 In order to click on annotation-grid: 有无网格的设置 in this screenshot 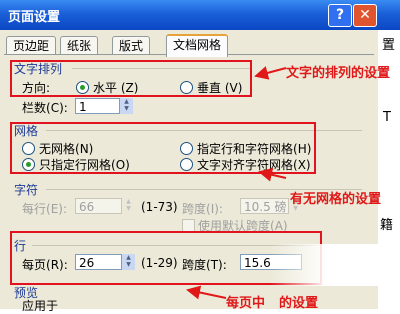, I will do `click(336, 199)`.